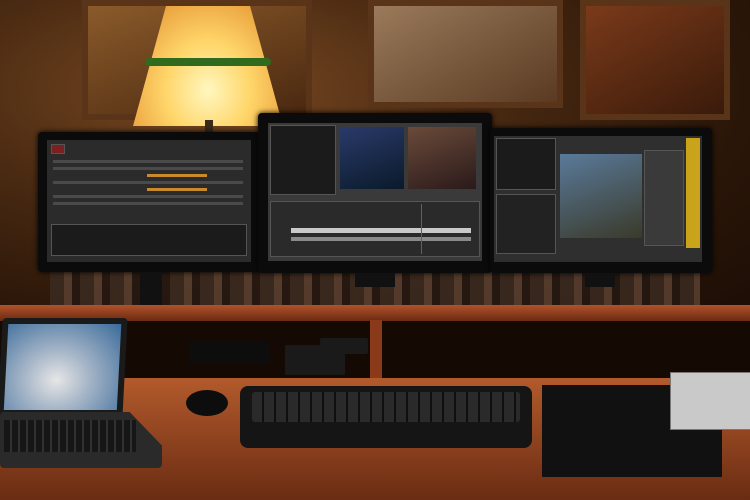 The image size is (750, 500). I want to click on timeline-panel, so click(375, 229).